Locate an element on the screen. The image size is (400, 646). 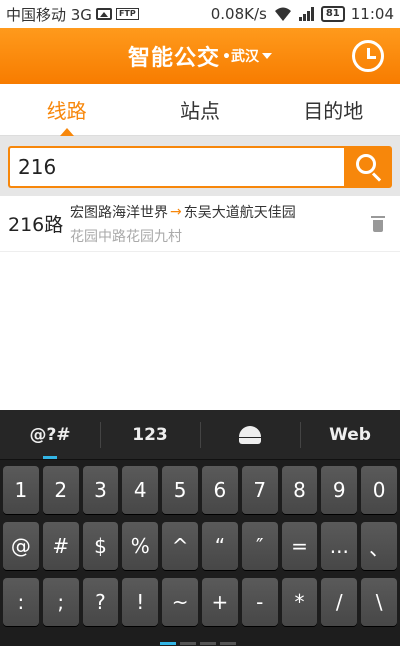
search-box is located at coordinates (176, 167).